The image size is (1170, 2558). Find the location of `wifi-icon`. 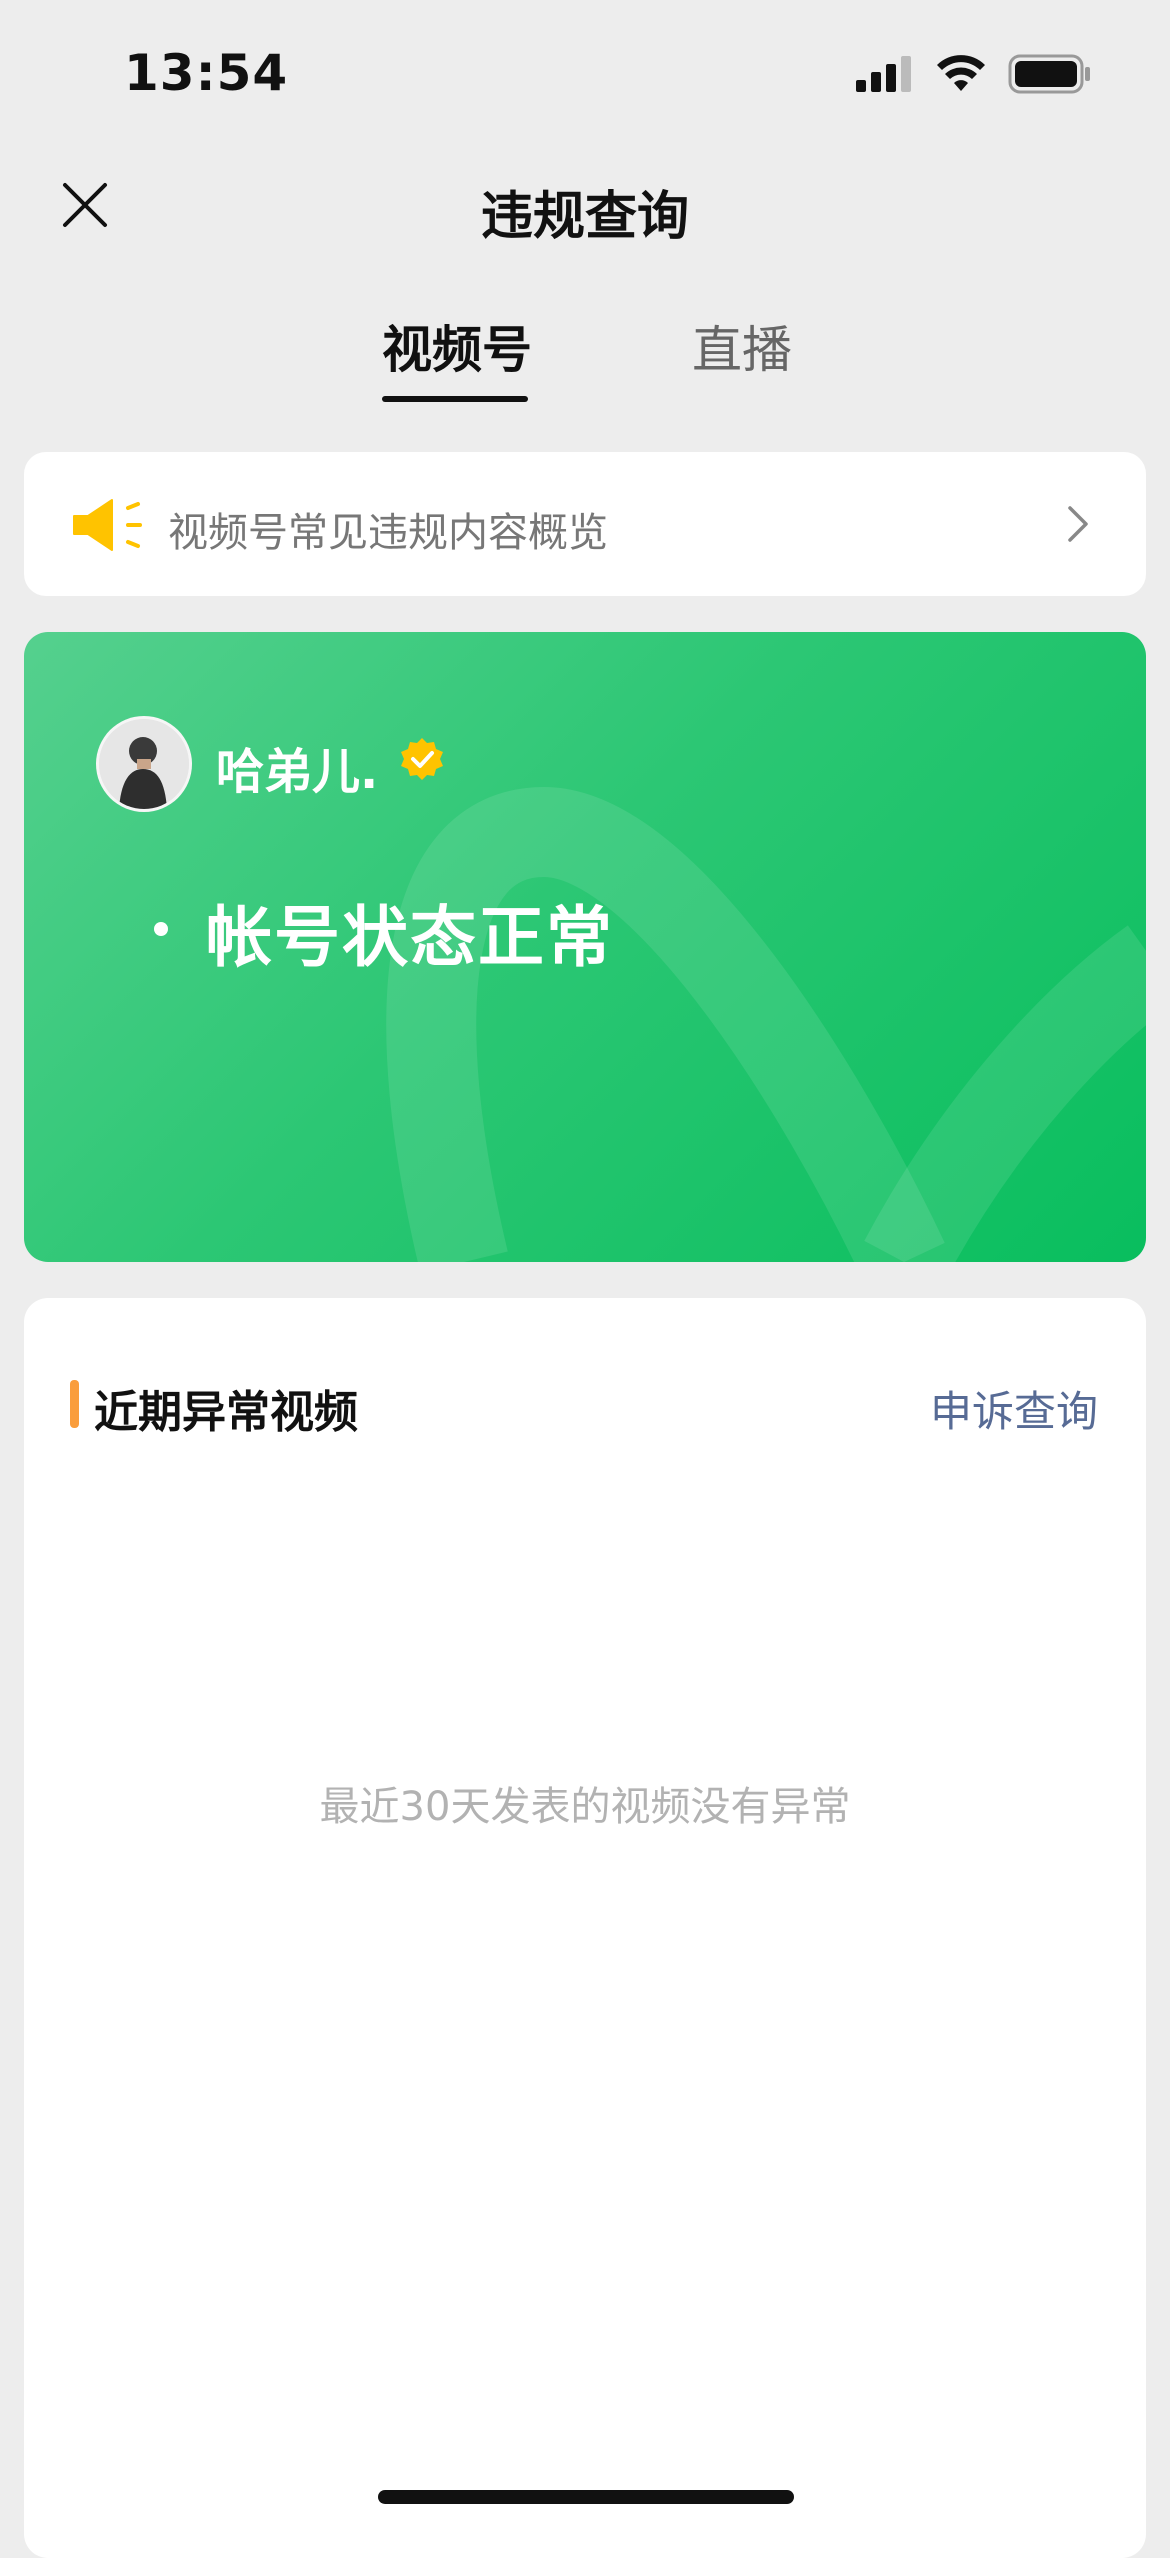

wifi-icon is located at coordinates (961, 73).